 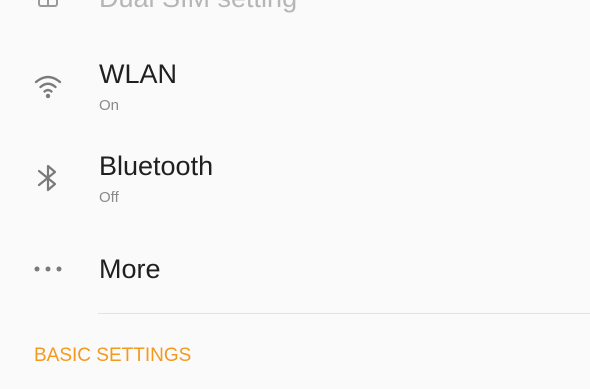 I want to click on wlan-status: On, so click(x=109, y=105).